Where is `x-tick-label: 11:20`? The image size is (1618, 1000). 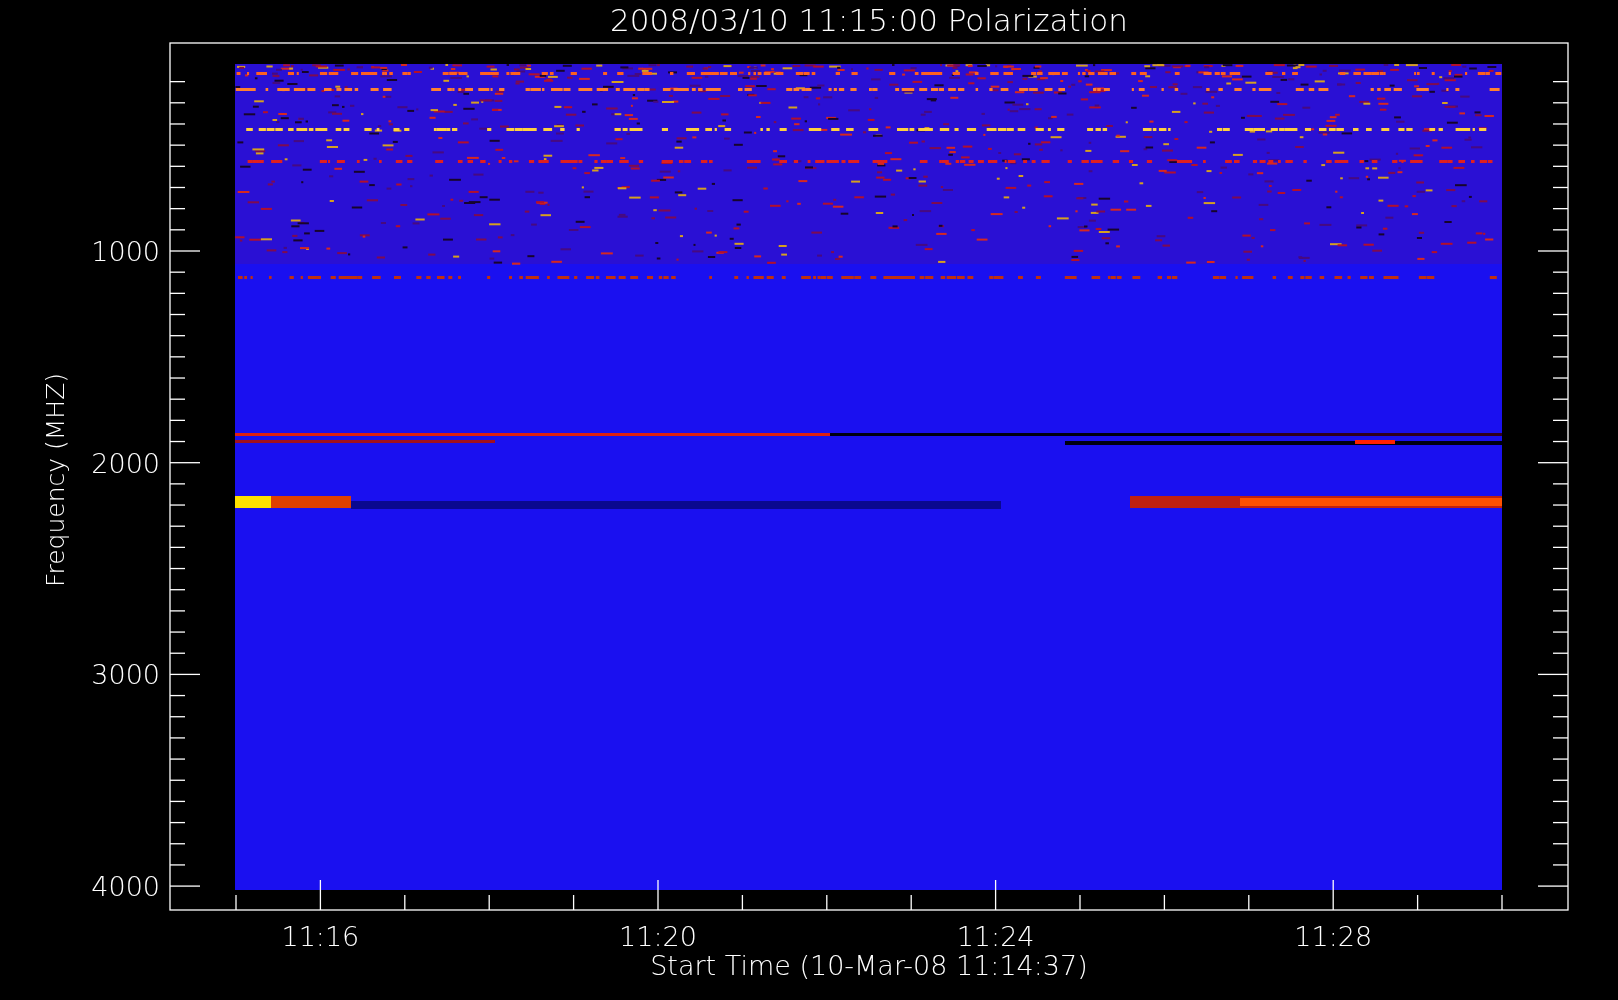
x-tick-label: 11:20 is located at coordinates (658, 936).